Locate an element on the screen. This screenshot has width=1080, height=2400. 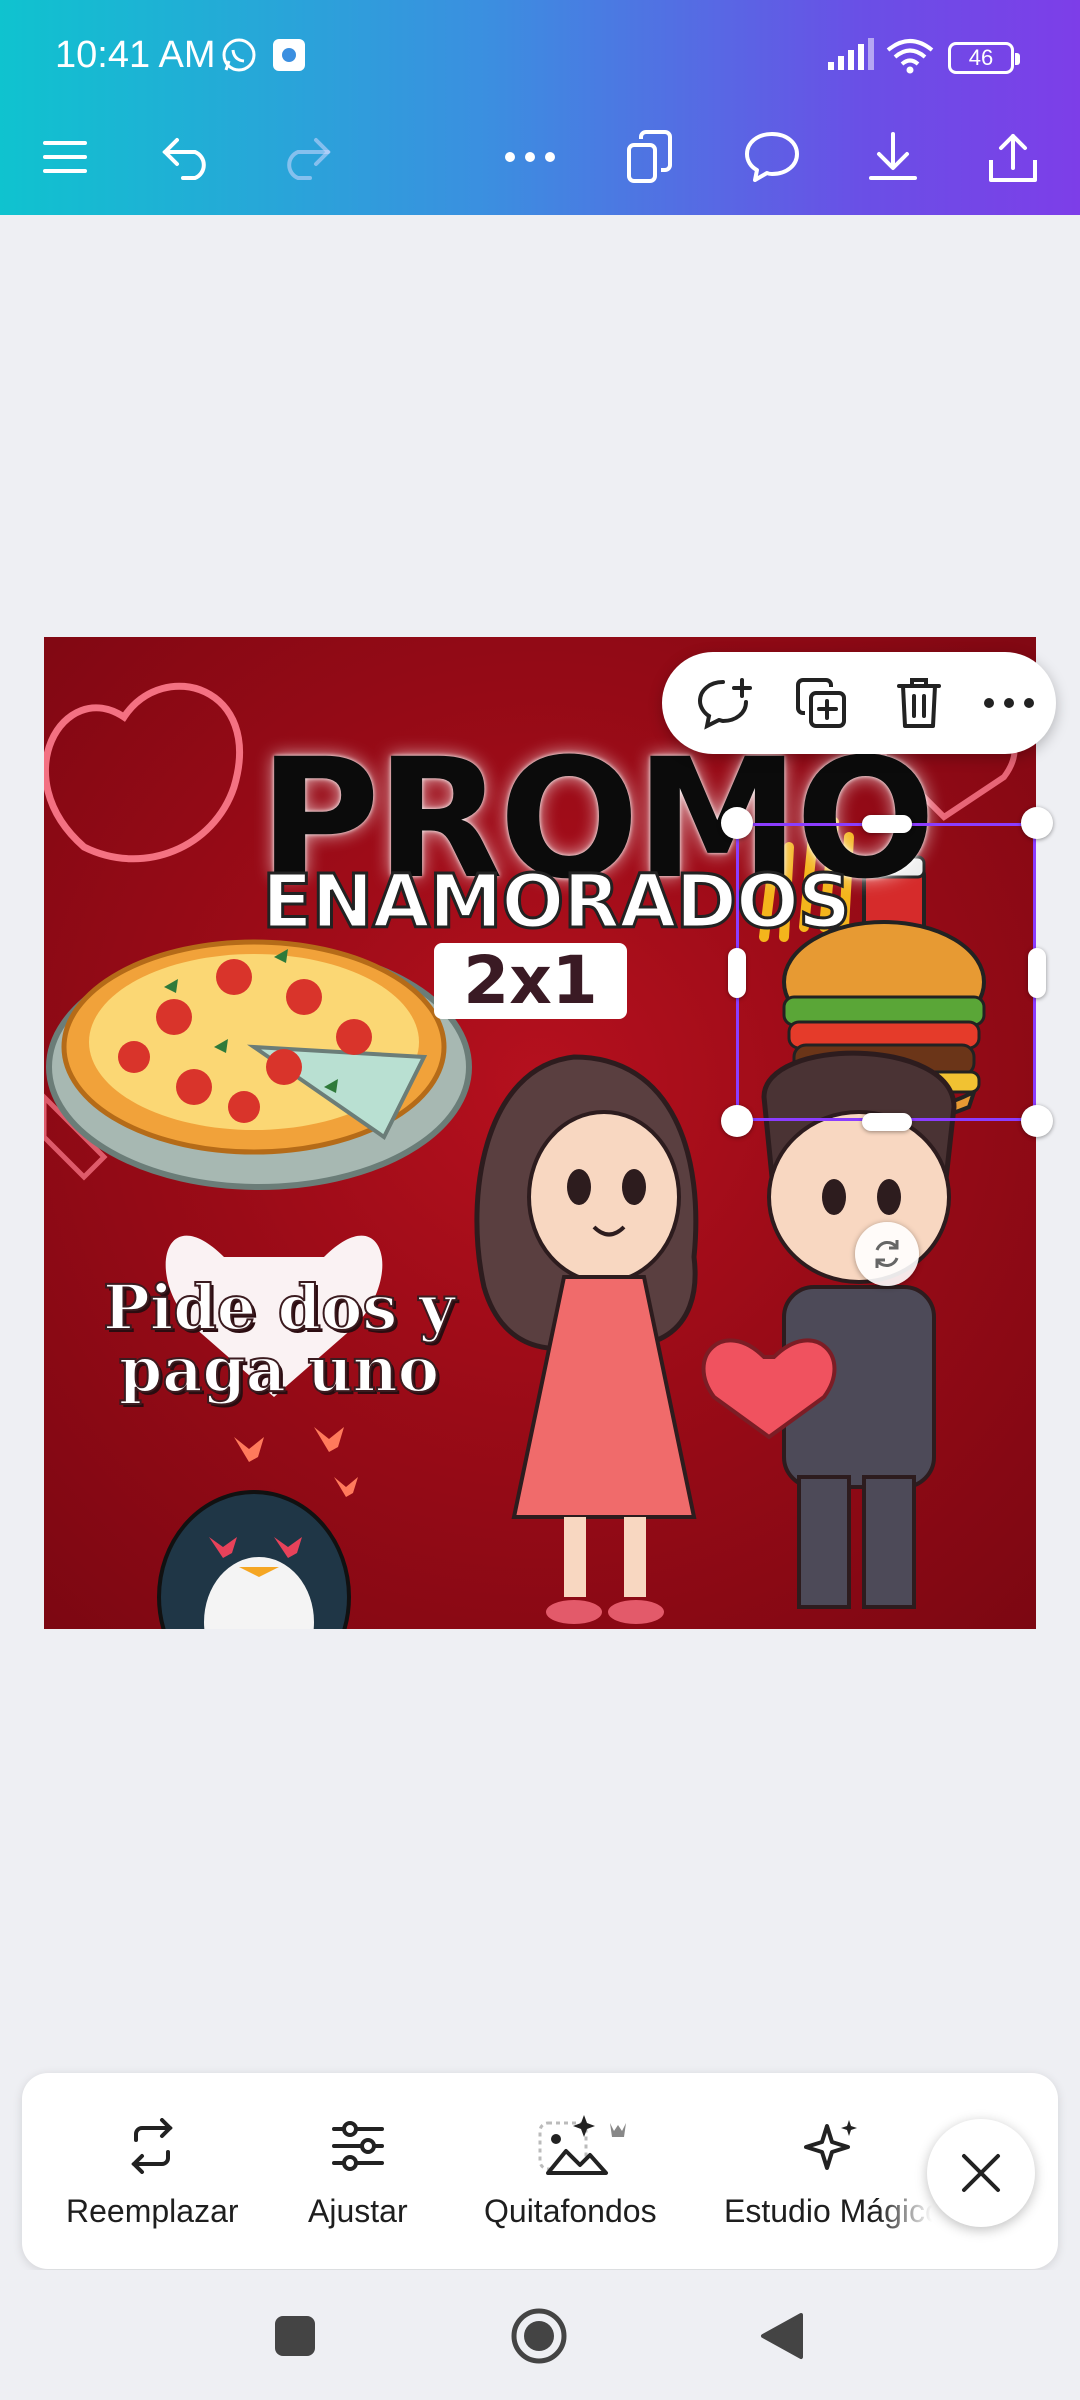
magic-studio-icon is located at coordinates (833, 2146).